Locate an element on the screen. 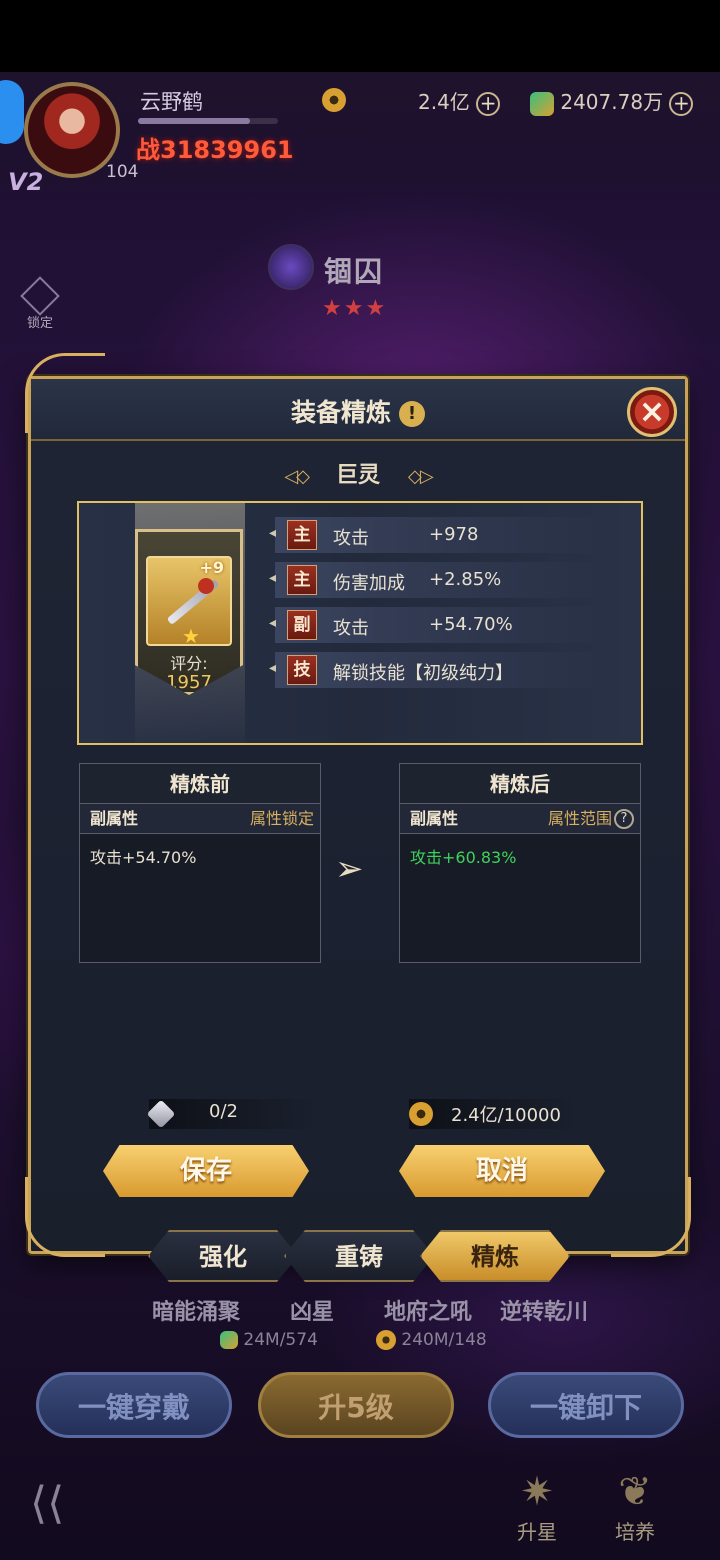  equip-all-button: 一键穿戴 is located at coordinates (134, 1405).